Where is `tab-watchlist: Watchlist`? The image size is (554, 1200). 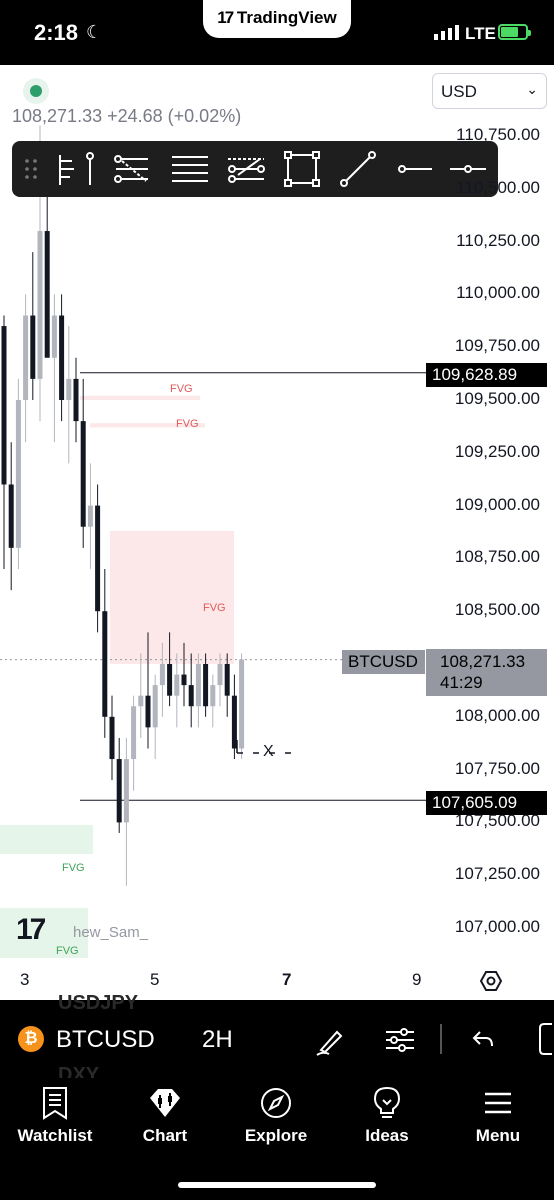
tab-watchlist: Watchlist is located at coordinates (55, 1116).